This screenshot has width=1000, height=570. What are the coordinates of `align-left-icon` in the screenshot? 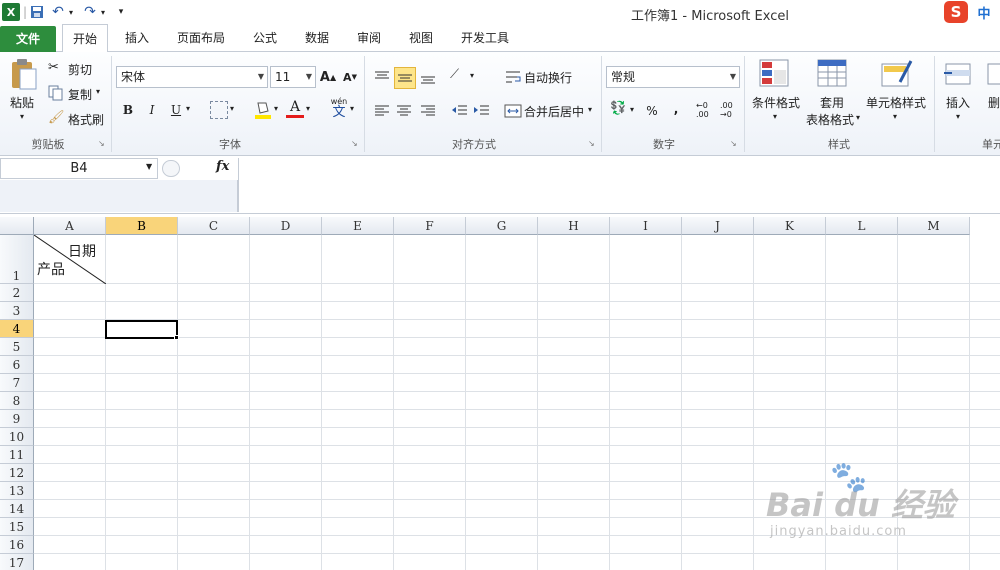 It's located at (382, 111).